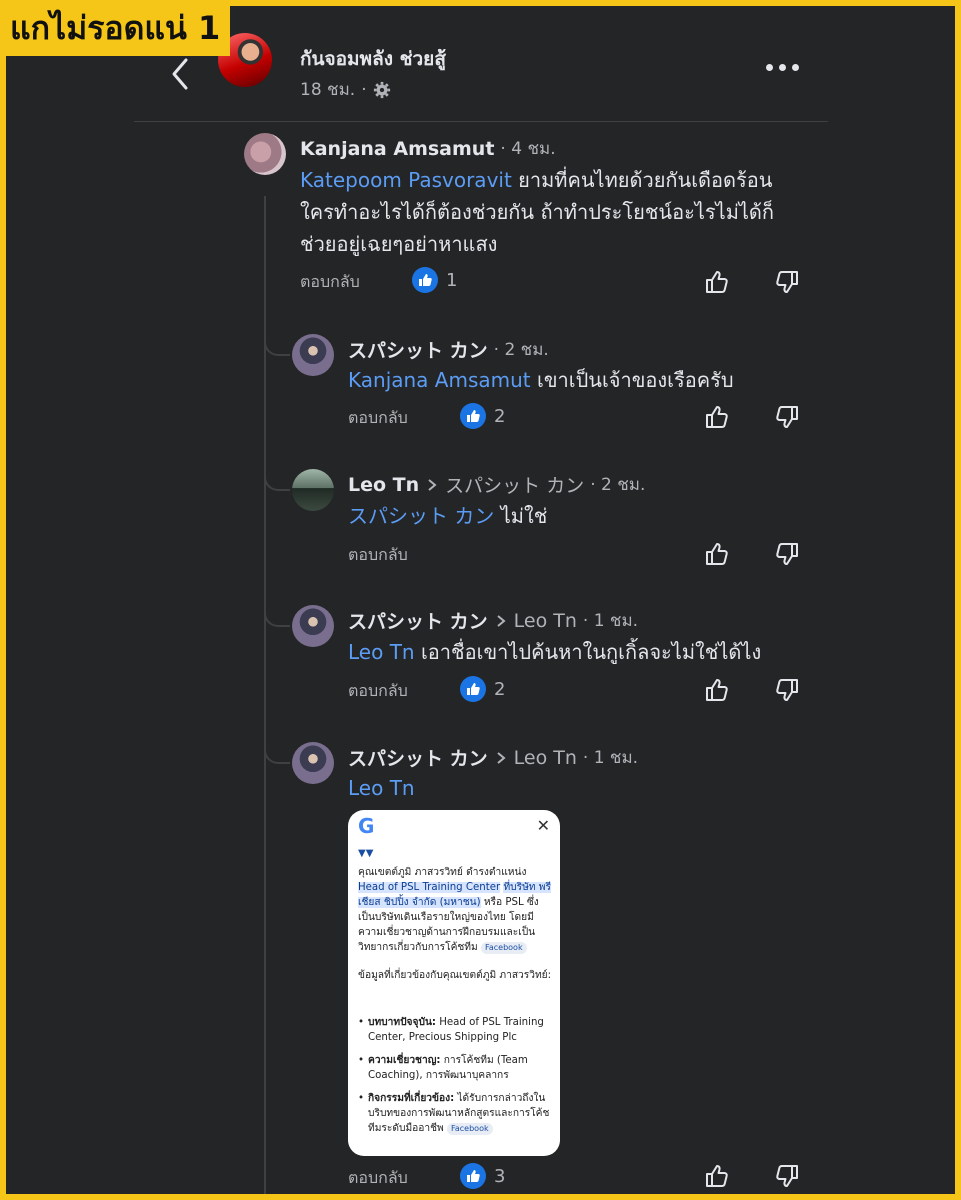 This screenshot has width=961, height=1200. What do you see at coordinates (366, 853) in the screenshot?
I see `source-icon: ▼▼` at bounding box center [366, 853].